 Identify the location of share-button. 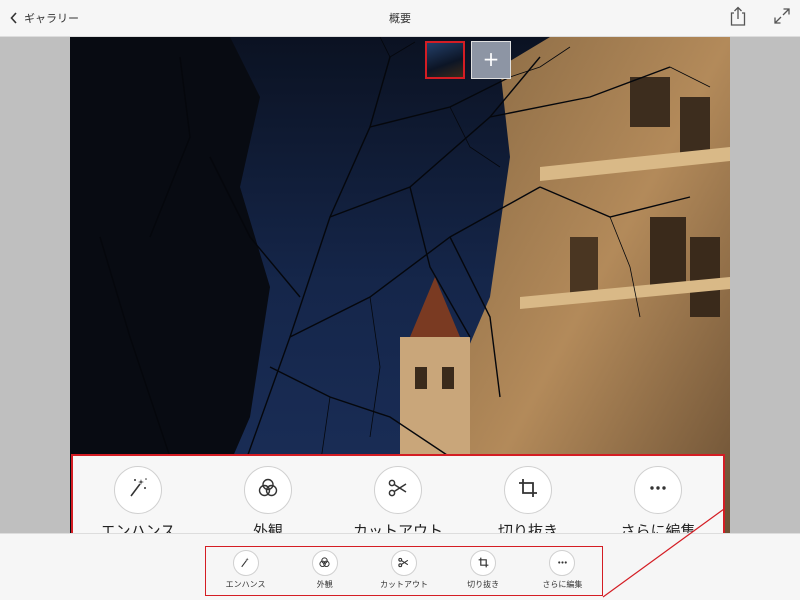
(738, 18).